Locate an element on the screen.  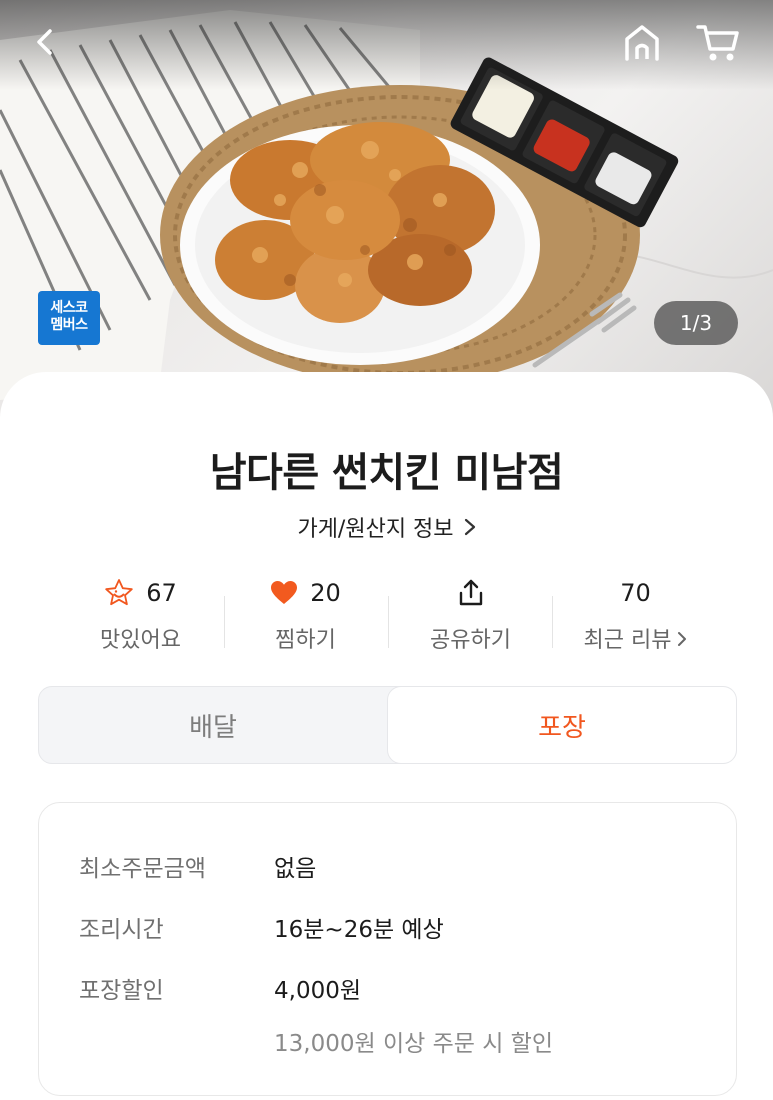
sesco-members-badge: 세스코 멤버스 is located at coordinates (69, 318).